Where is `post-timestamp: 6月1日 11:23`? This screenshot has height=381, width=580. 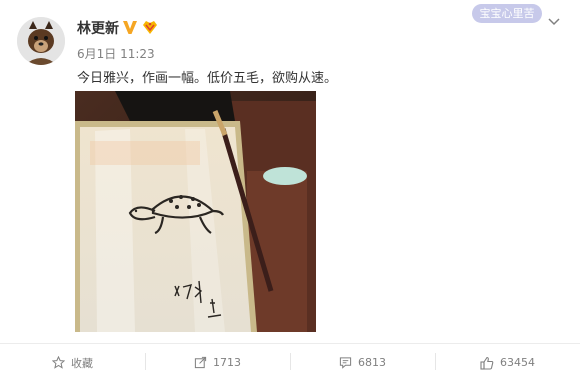
post-timestamp: 6月1日 11:23 is located at coordinates (116, 53).